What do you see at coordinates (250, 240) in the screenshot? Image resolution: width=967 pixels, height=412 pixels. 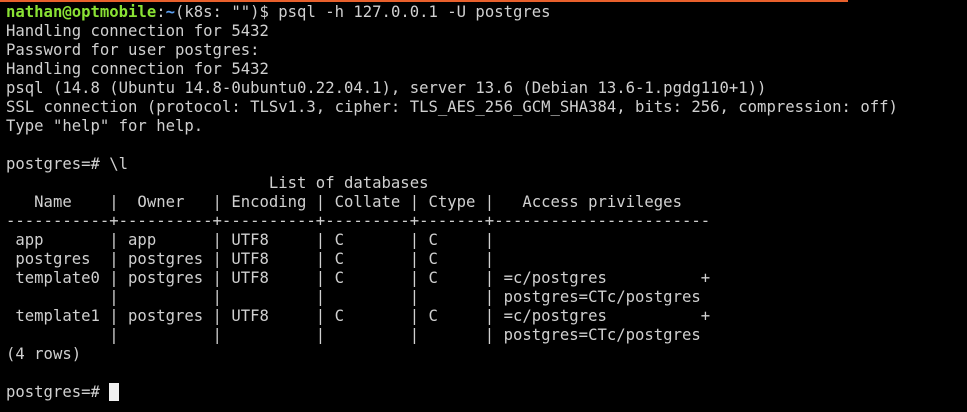 I see `table-row: app | app | UTF8 | C | C |` at bounding box center [250, 240].